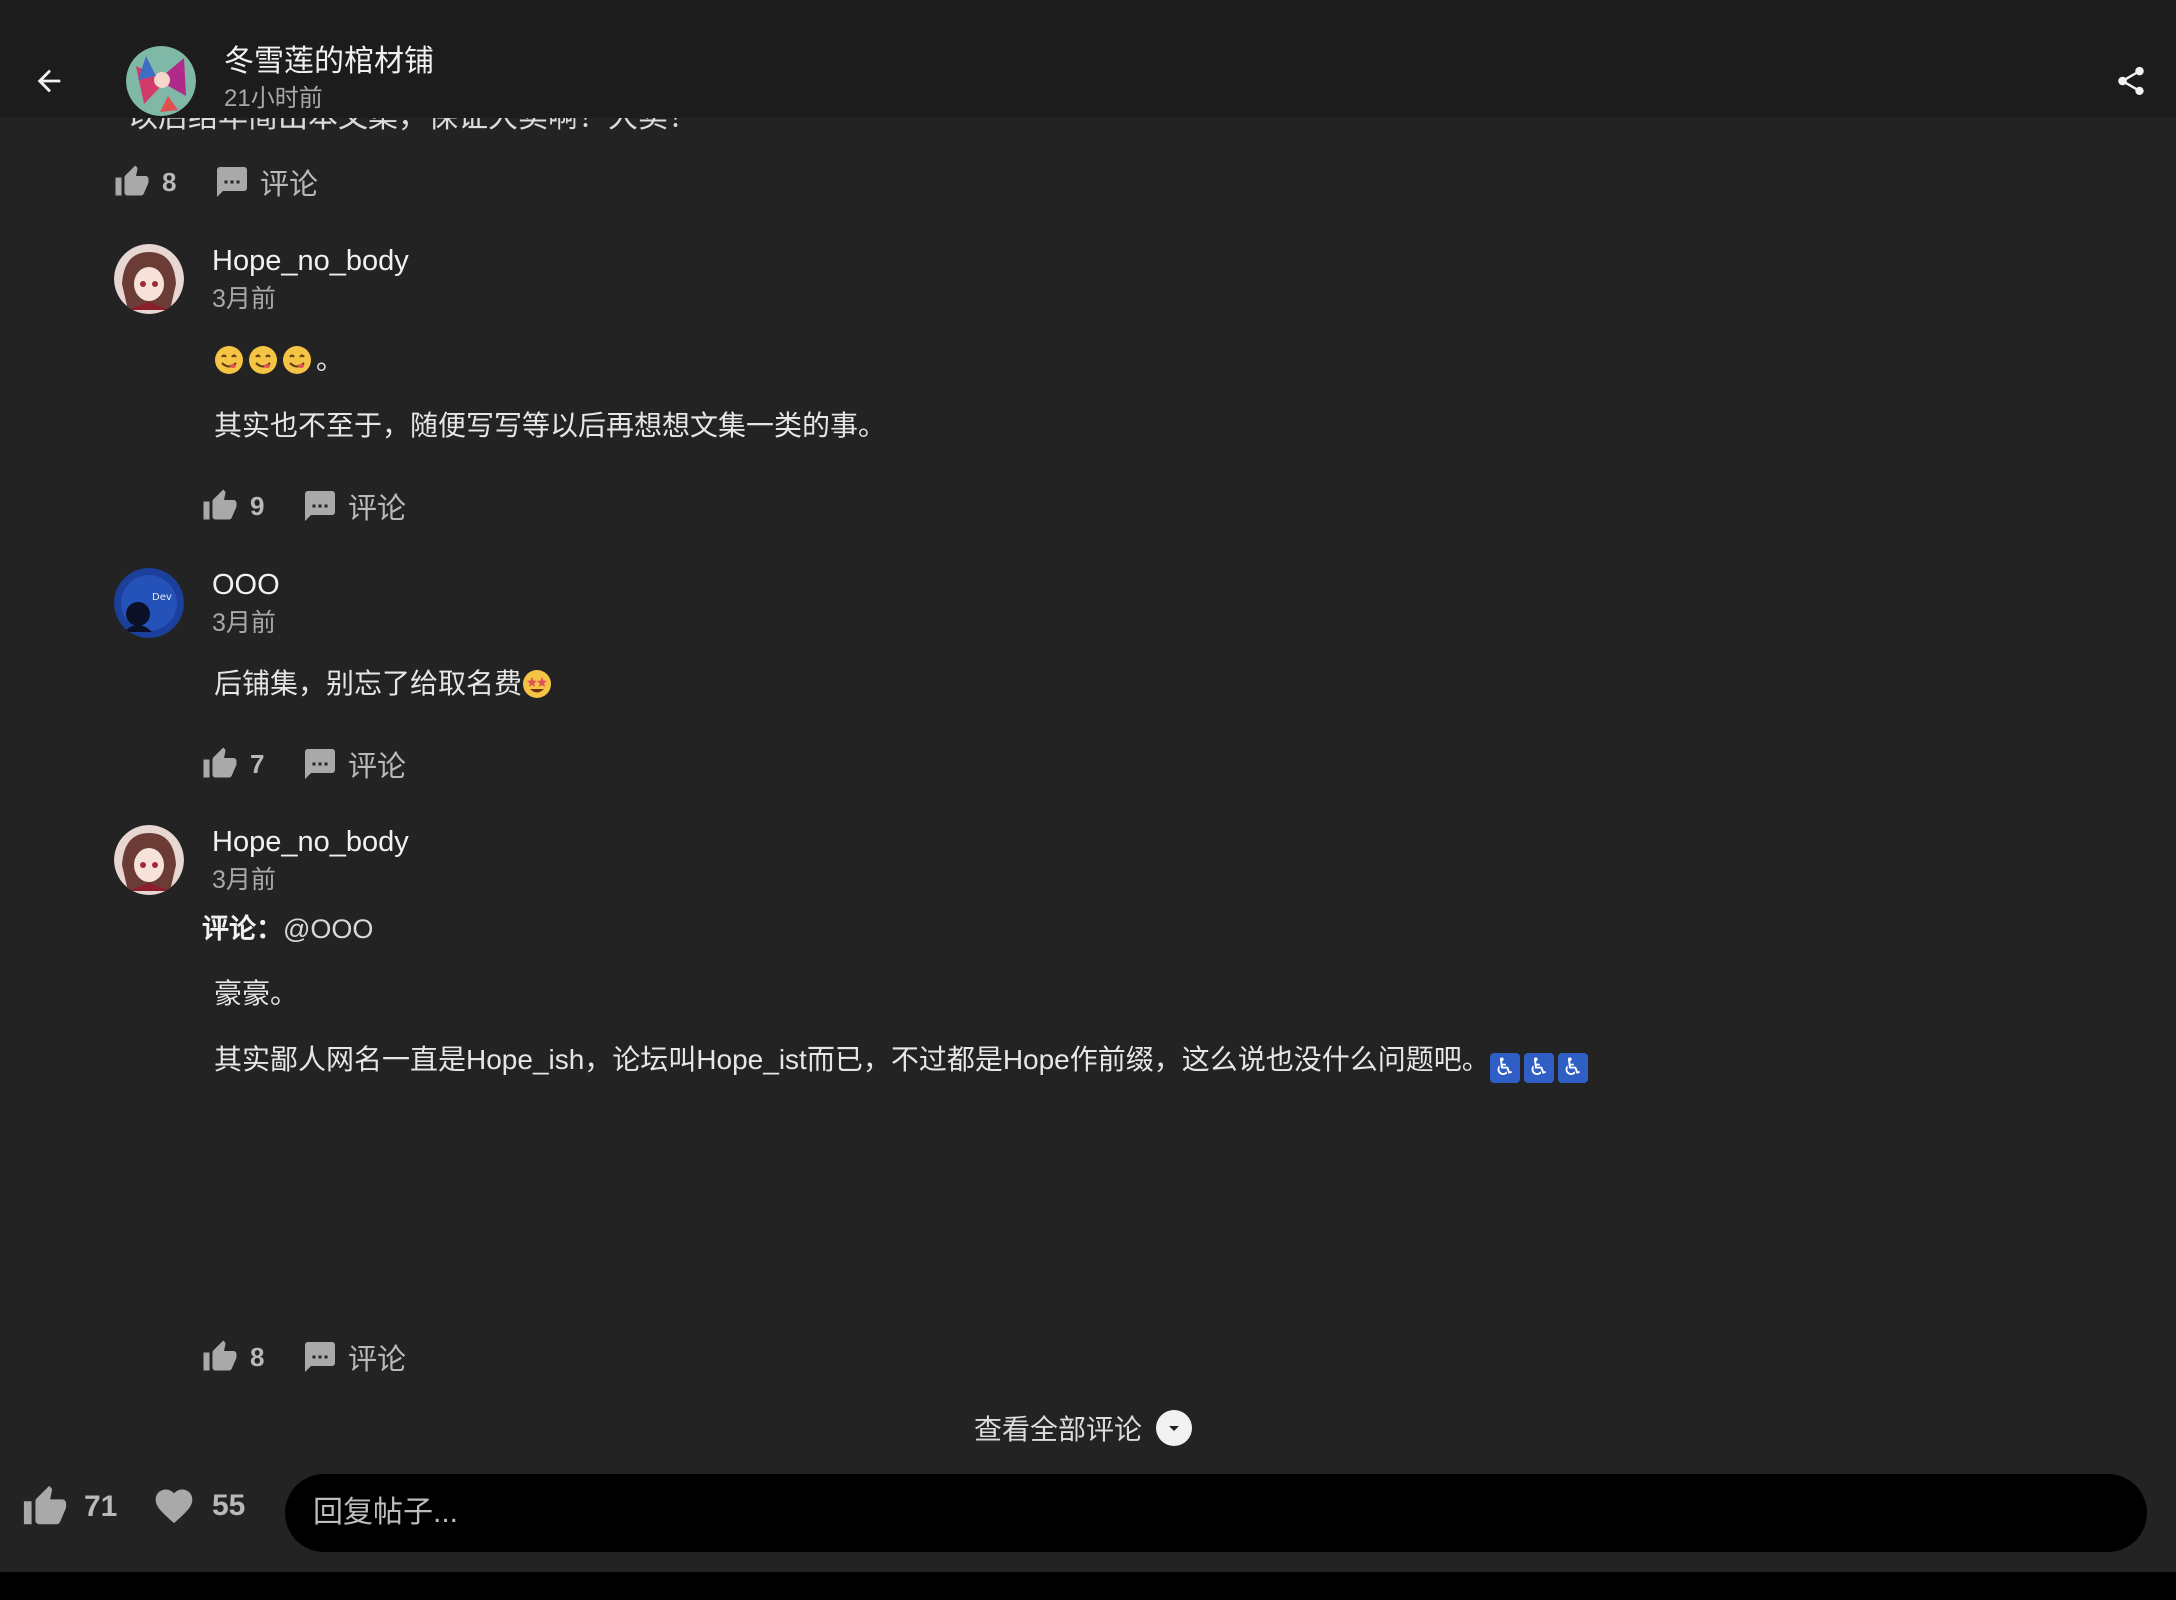 Image resolution: width=2176 pixels, height=1600 pixels. What do you see at coordinates (229, 1505) in the screenshot?
I see `post-favorite-count: 55` at bounding box center [229, 1505].